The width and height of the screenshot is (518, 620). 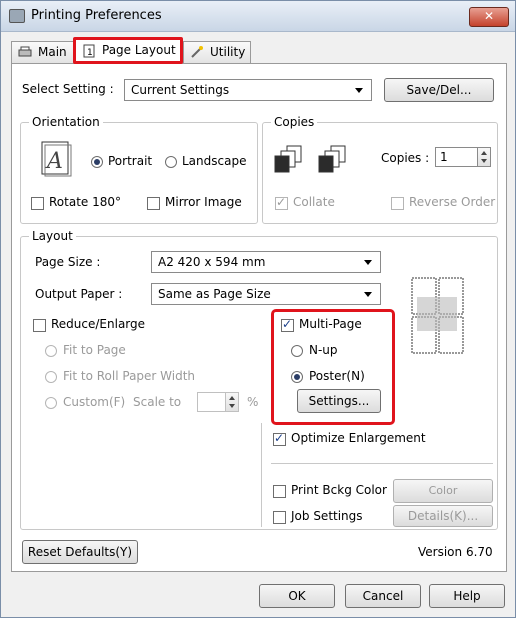 I want to click on help-button: Help, so click(x=467, y=596).